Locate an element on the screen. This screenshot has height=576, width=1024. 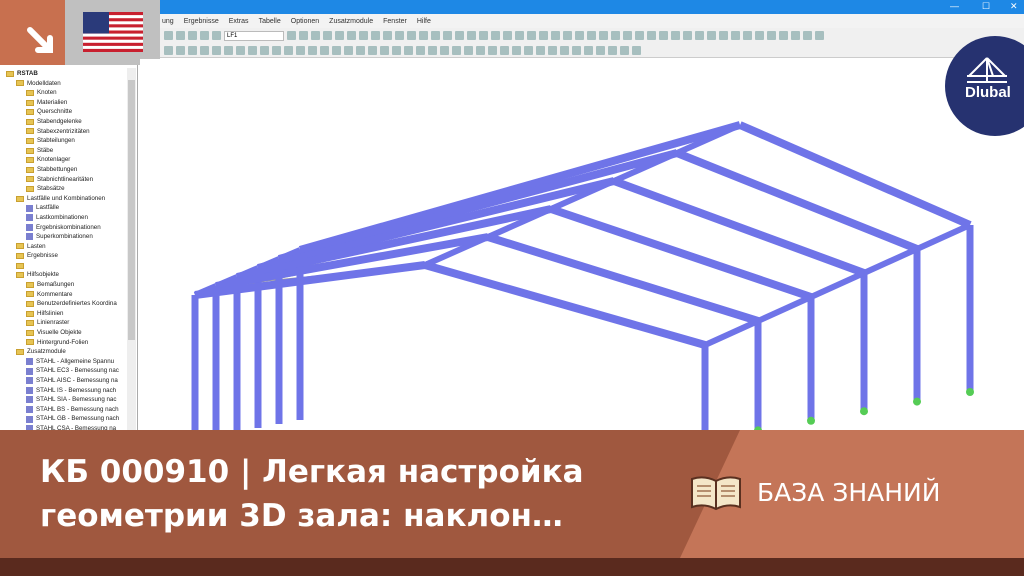
tree-item: Superkombinationen is located at coordinates (68, 237).